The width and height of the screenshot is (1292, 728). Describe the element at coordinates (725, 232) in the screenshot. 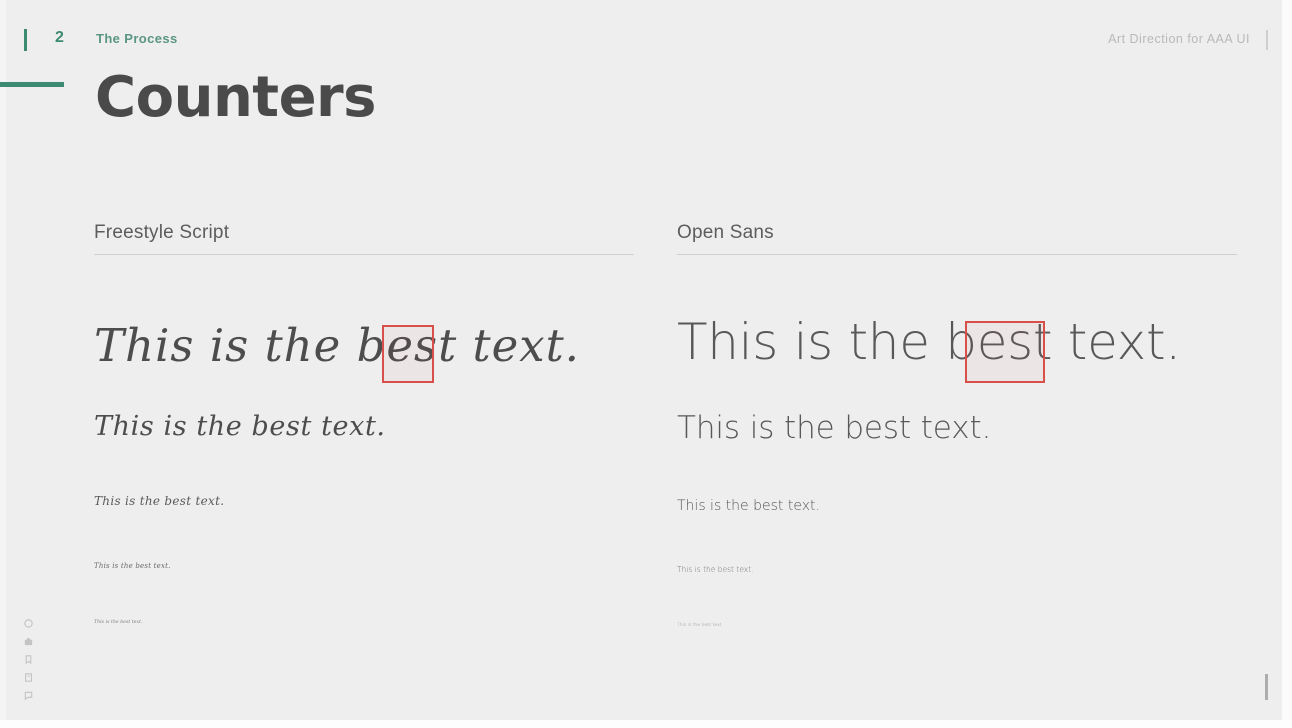

I see `column-heading: Open Sans` at that location.